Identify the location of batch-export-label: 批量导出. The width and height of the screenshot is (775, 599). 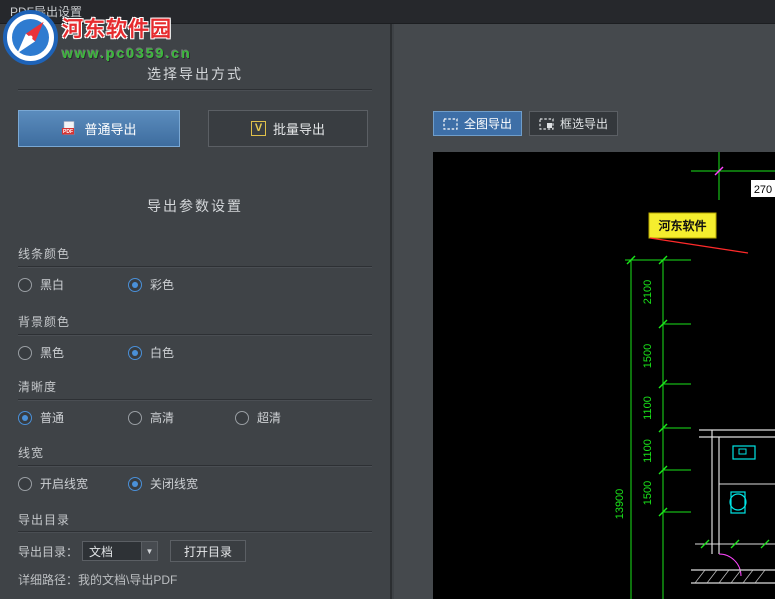
(298, 129).